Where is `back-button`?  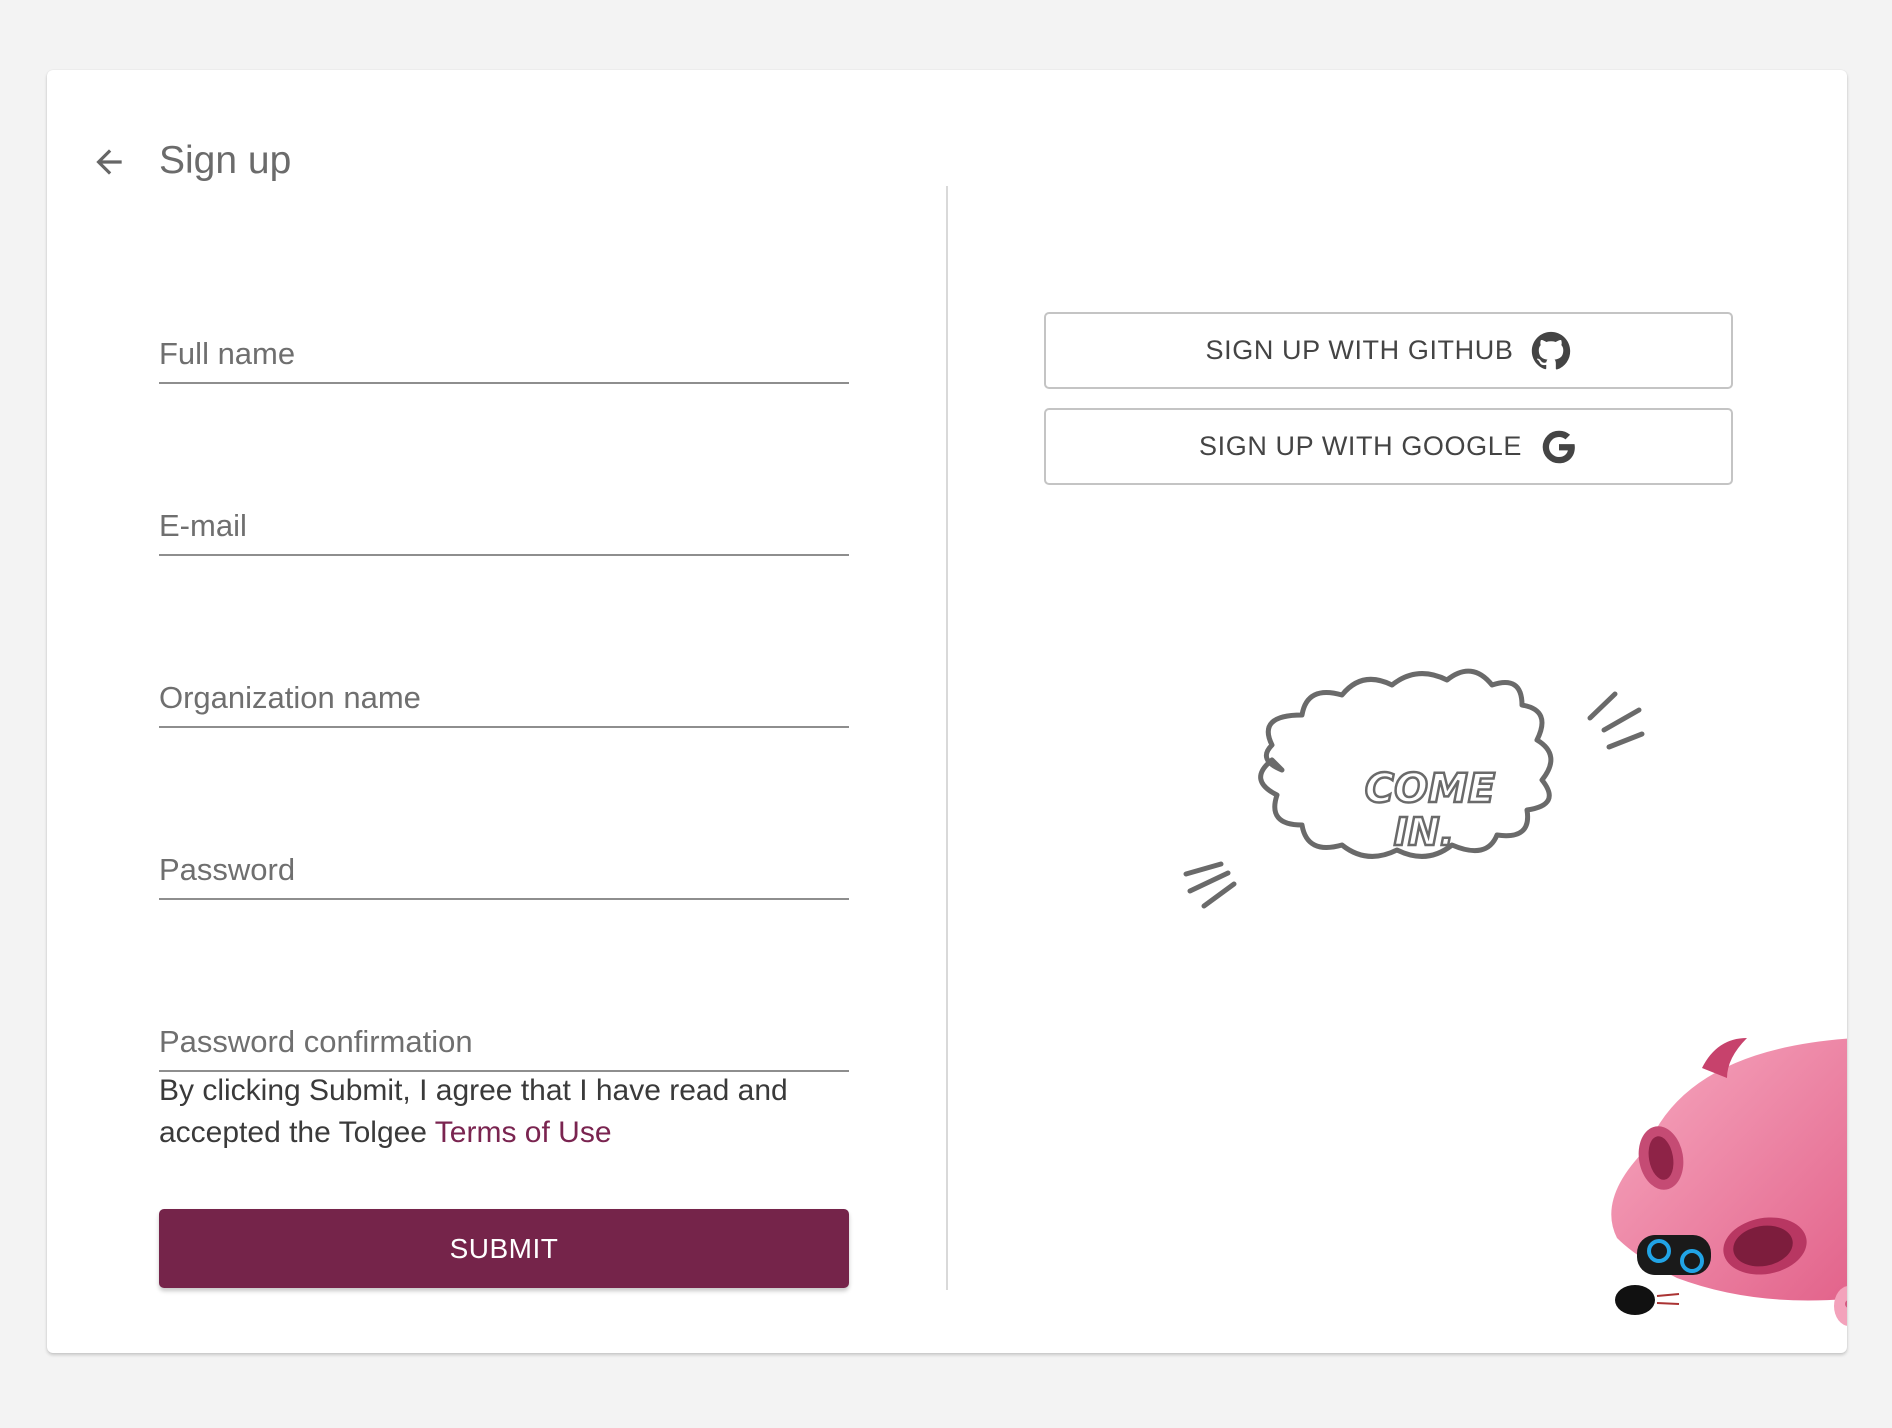
back-button is located at coordinates (109, 162).